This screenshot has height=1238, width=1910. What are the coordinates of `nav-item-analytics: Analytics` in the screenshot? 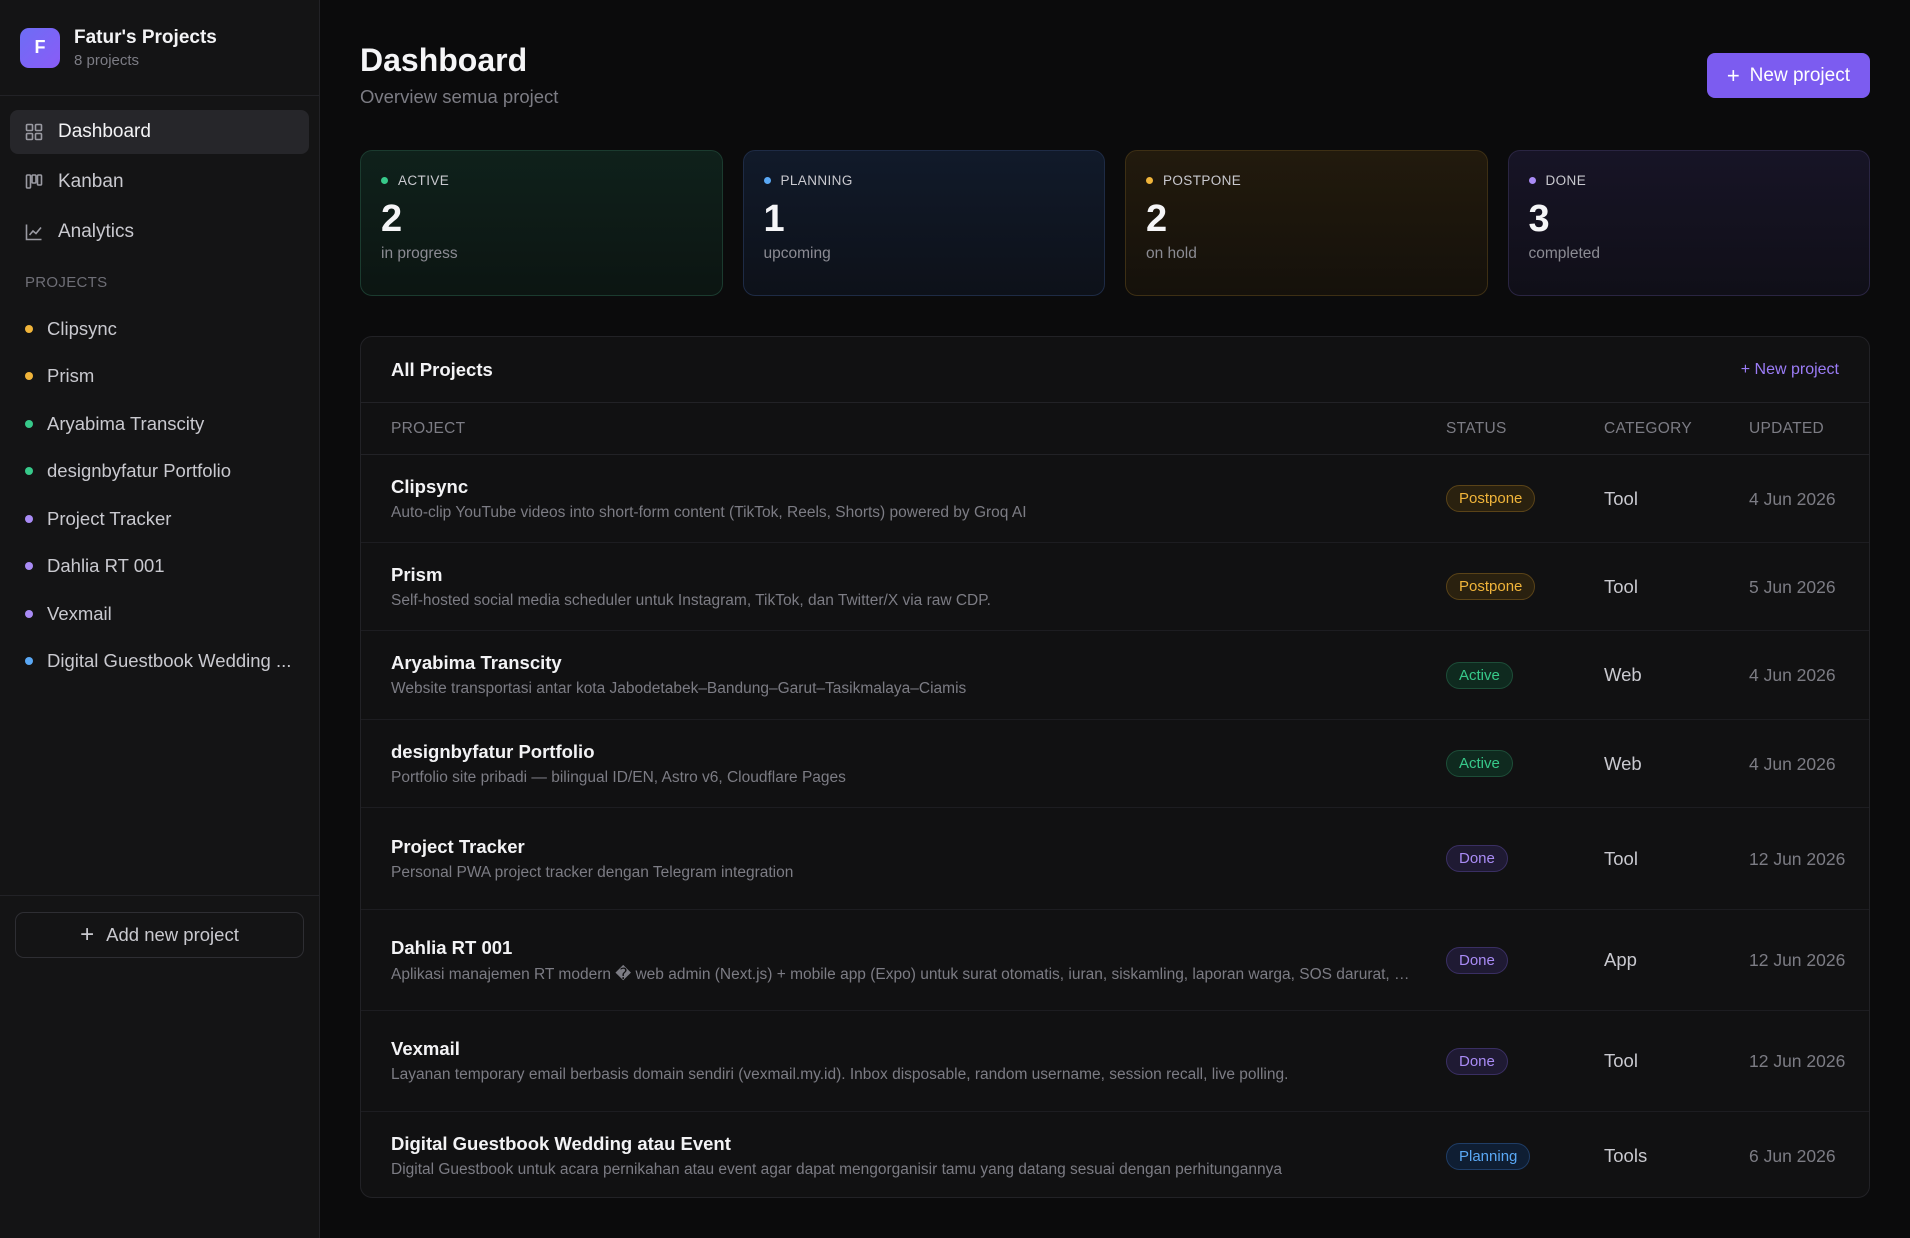 It's located at (159, 232).